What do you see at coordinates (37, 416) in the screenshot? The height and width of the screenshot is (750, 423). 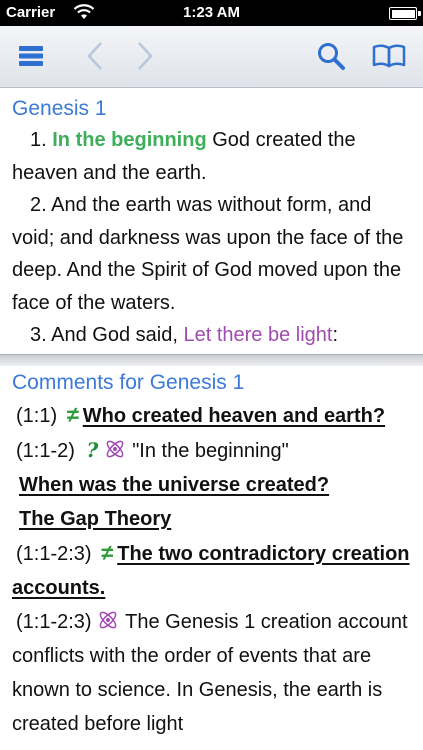 I see `verse-reference: (1:1)` at bounding box center [37, 416].